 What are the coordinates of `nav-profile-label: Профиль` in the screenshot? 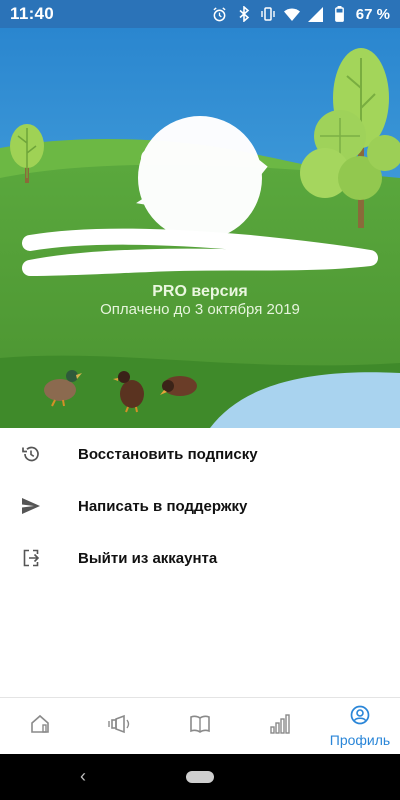 It's located at (360, 740).